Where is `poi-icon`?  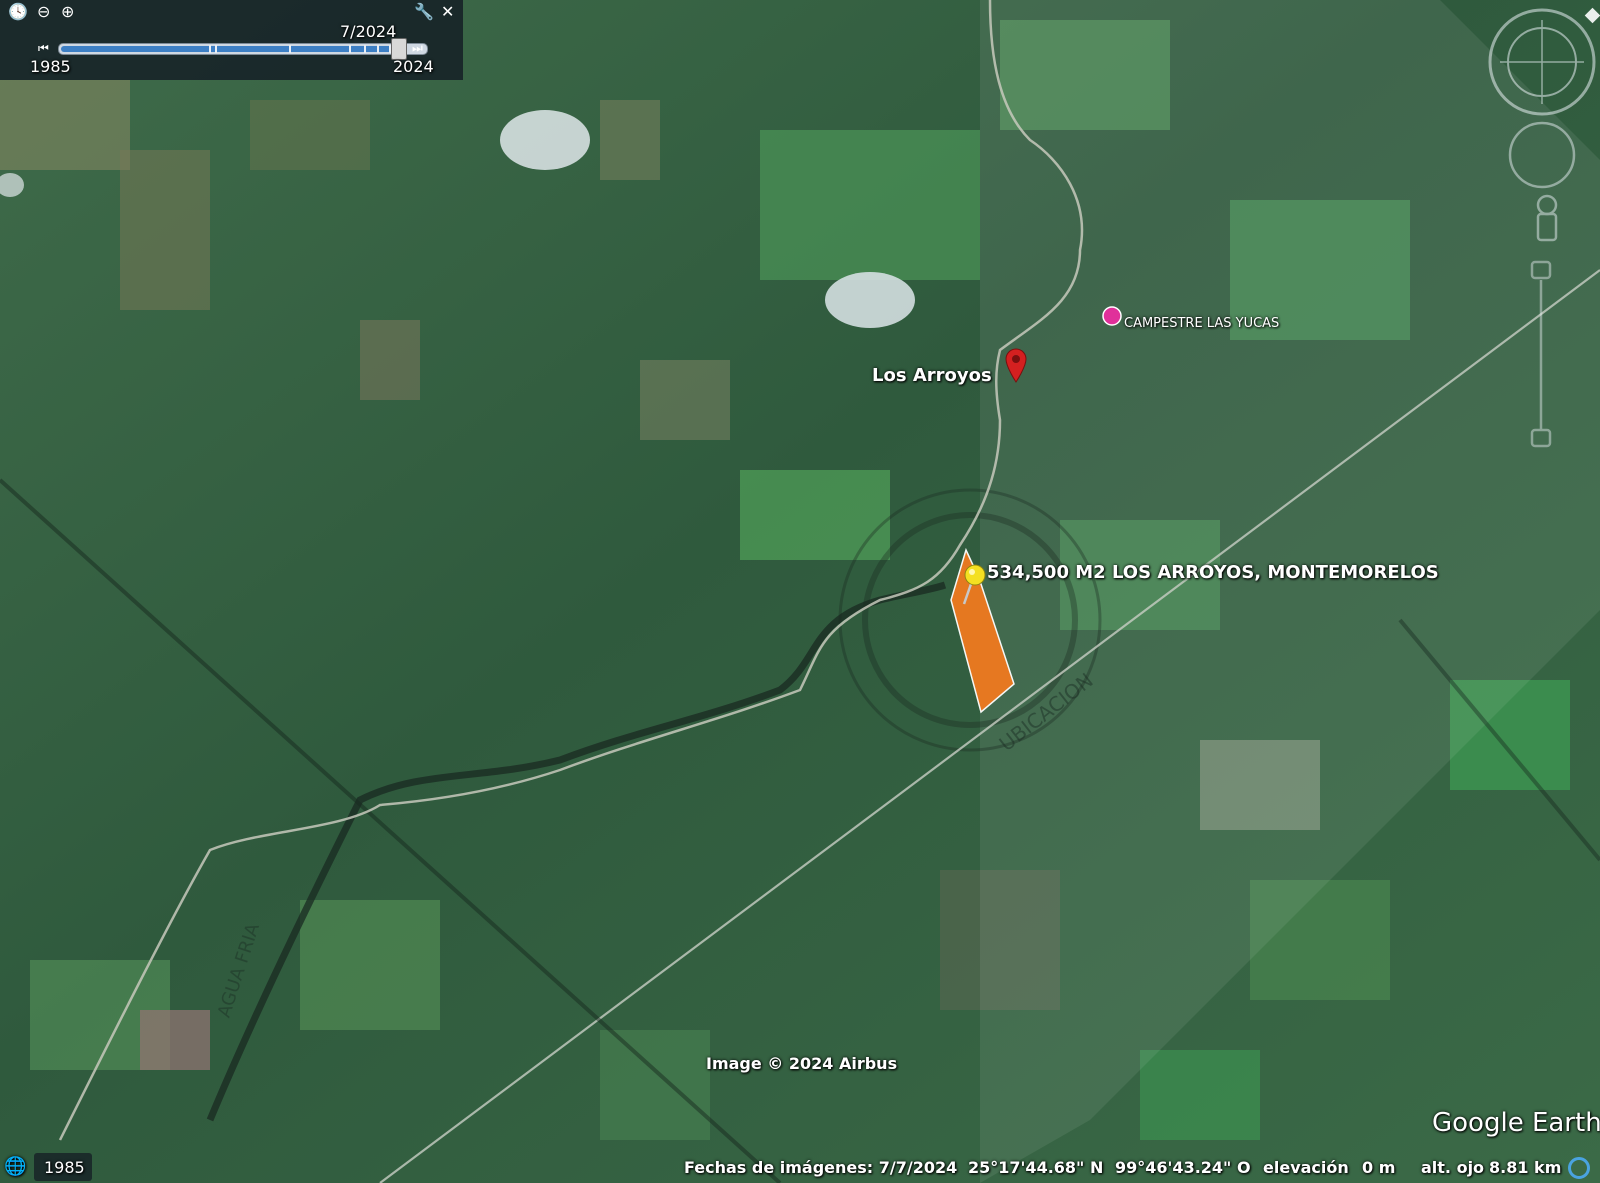 poi-icon is located at coordinates (1112, 316).